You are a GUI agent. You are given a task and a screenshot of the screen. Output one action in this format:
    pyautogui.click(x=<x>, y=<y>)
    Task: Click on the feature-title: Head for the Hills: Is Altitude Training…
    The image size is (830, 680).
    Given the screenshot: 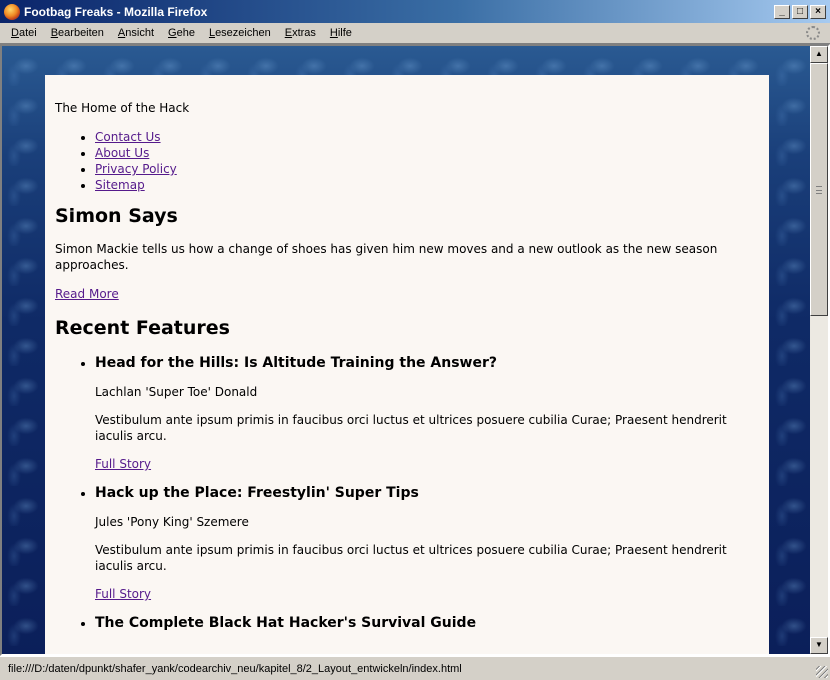 What is the action you would take?
    pyautogui.click(x=296, y=363)
    